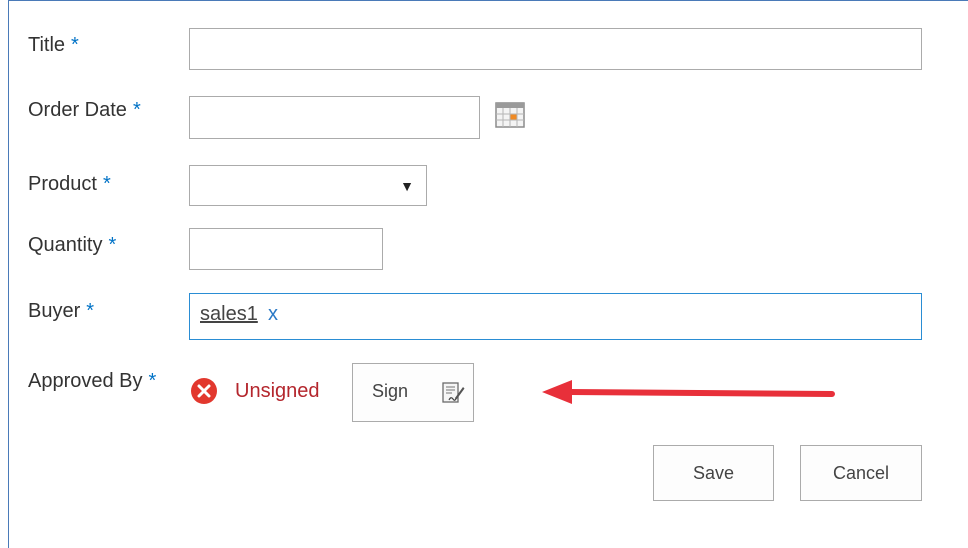  I want to click on buyer-people-picker: sales1 x, so click(555, 316).